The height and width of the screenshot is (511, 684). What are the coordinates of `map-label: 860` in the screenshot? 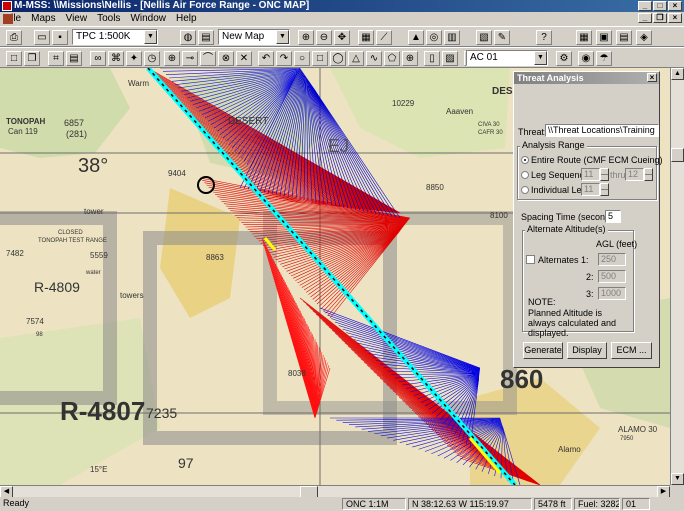 It's located at (521, 379).